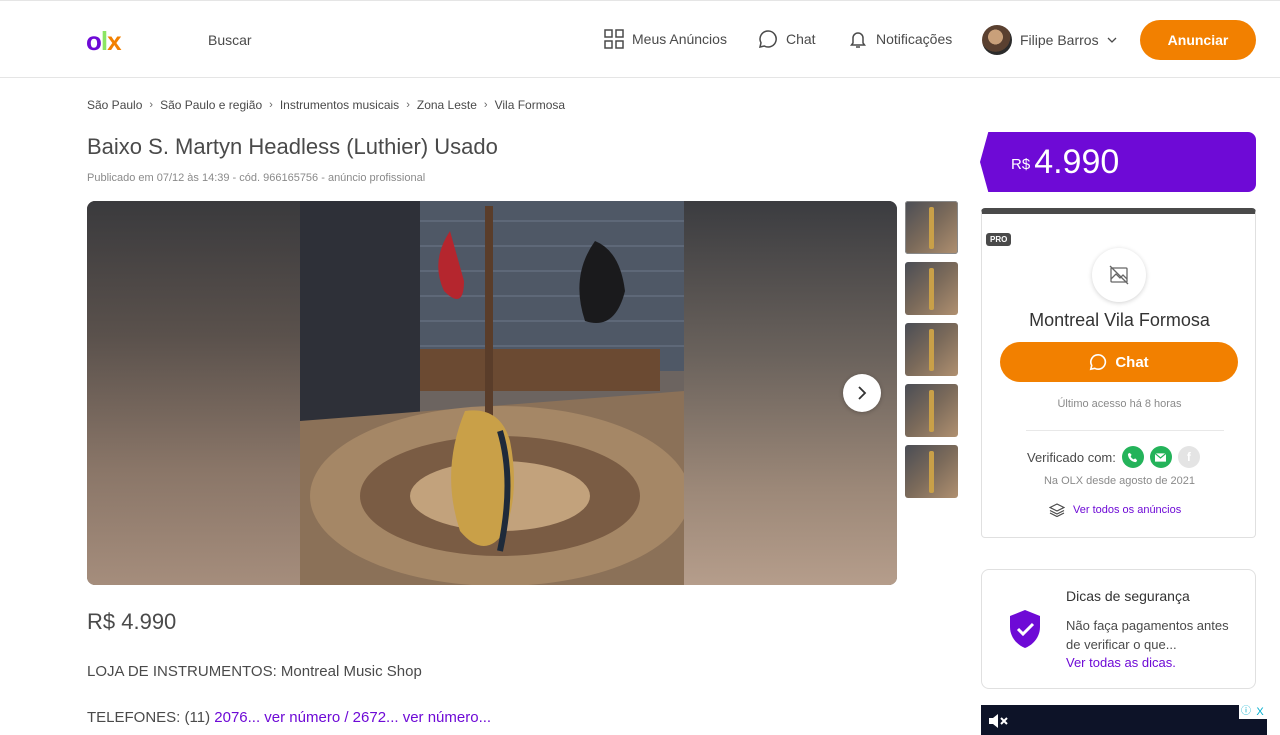 This screenshot has height=735, width=1280. What do you see at coordinates (530, 105) in the screenshot?
I see `breadcrumb-item: Vila Formosa` at bounding box center [530, 105].